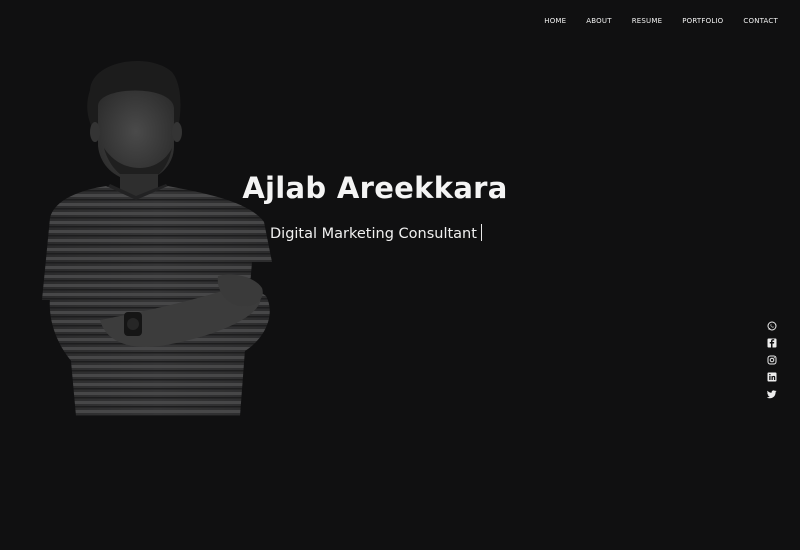 This screenshot has width=800, height=550. What do you see at coordinates (772, 394) in the screenshot?
I see `twitter-icon` at bounding box center [772, 394].